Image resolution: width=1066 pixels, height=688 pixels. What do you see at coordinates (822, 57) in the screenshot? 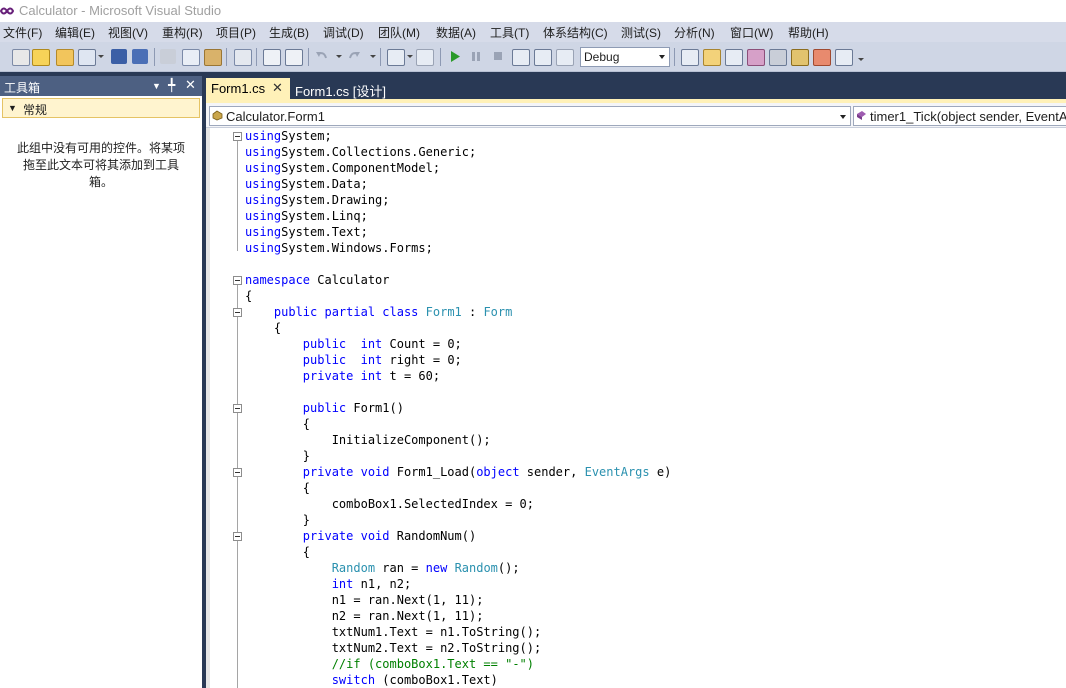
I see `start-page-icon` at bounding box center [822, 57].